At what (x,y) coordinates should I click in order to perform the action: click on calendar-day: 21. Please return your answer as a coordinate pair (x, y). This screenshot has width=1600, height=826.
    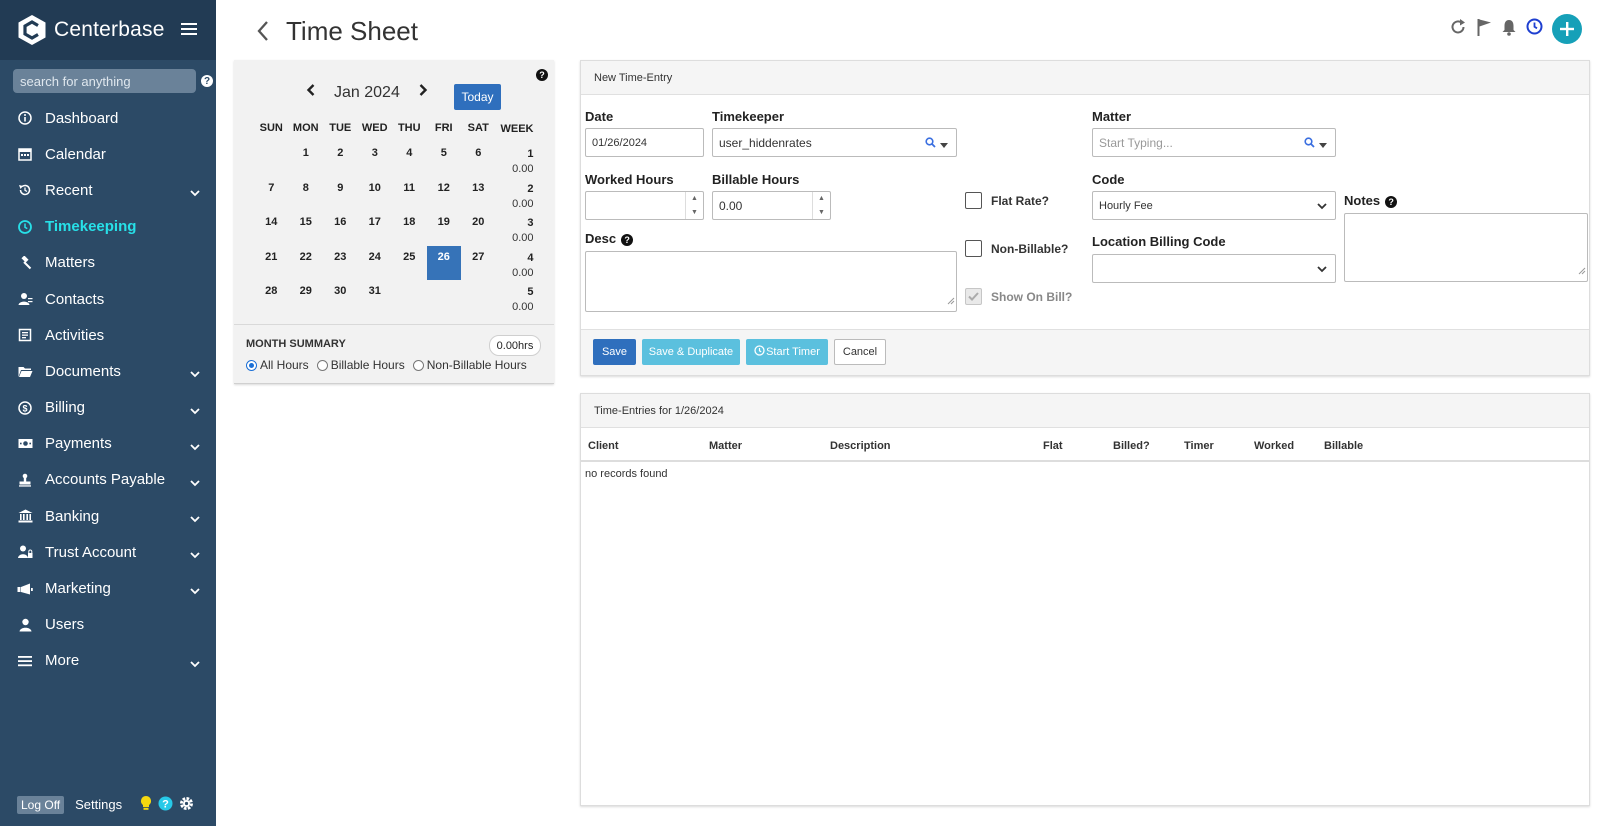
    Looking at the image, I should click on (271, 263).